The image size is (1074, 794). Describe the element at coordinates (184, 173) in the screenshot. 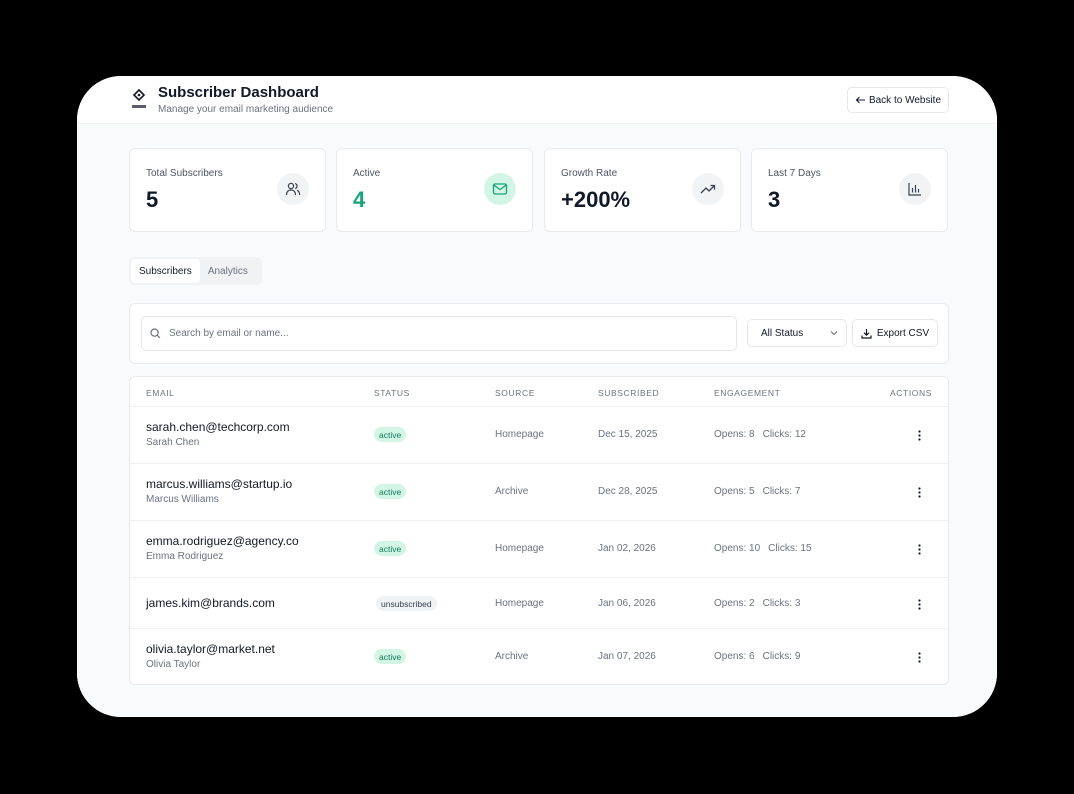

I see `stat-label: Total Subscribers` at that location.